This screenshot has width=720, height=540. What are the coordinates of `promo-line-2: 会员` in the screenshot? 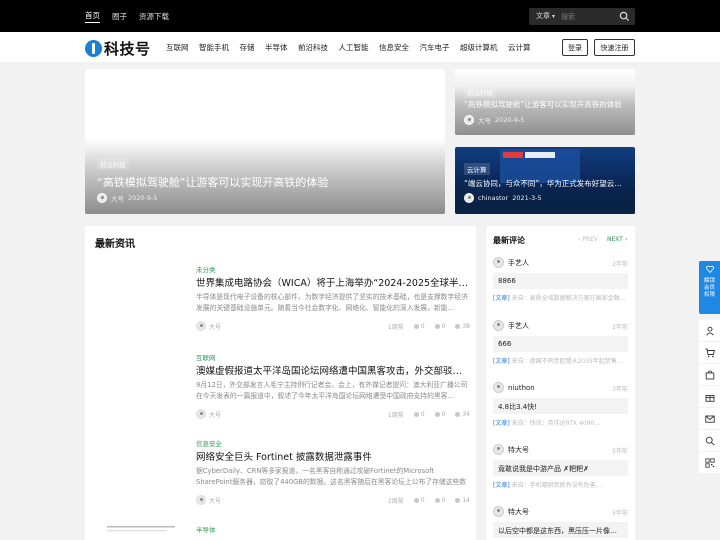 It's located at (709, 288).